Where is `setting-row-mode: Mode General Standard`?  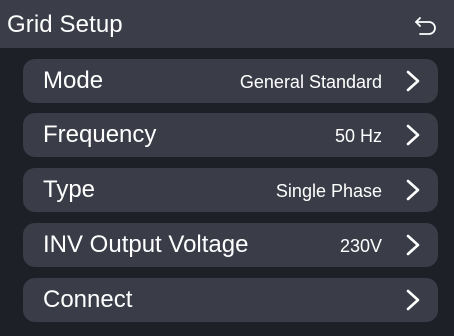 setting-row-mode: Mode General Standard is located at coordinates (230, 81).